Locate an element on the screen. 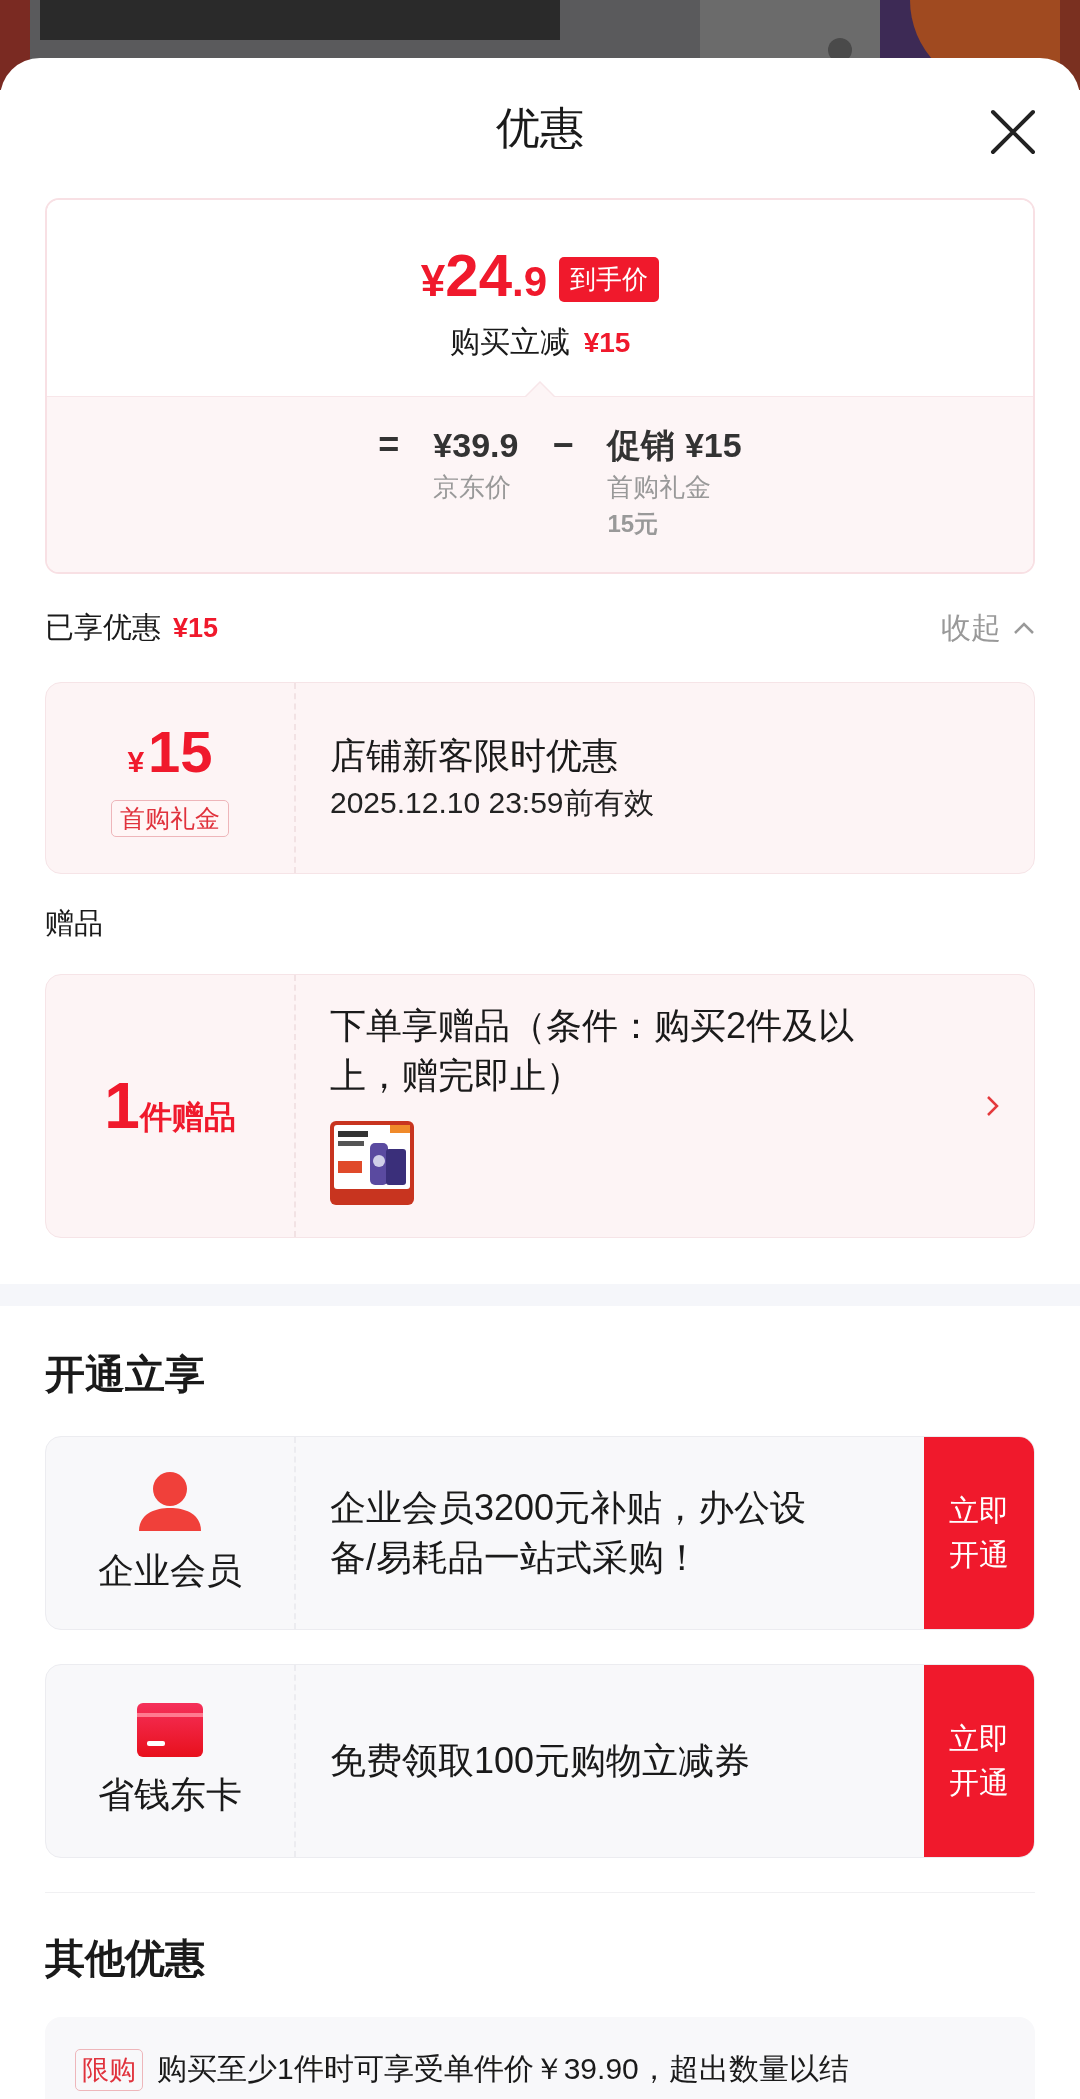 This screenshot has height=2099, width=1080. applied-label: 已享优惠 is located at coordinates (103, 627).